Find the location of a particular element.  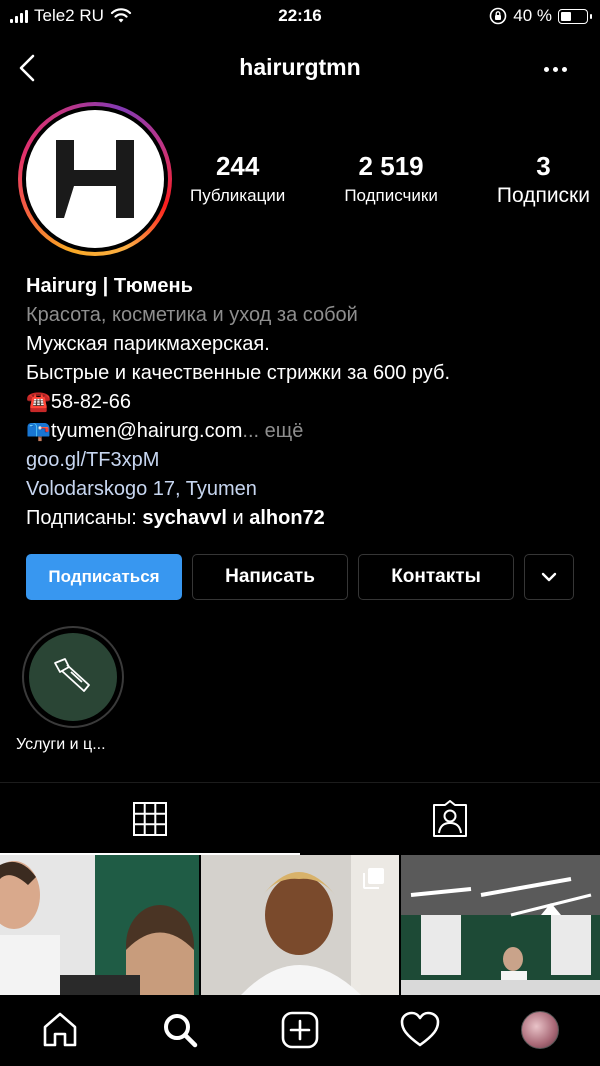

stat-followers: 2 519 Подписчики is located at coordinates (391, 179).